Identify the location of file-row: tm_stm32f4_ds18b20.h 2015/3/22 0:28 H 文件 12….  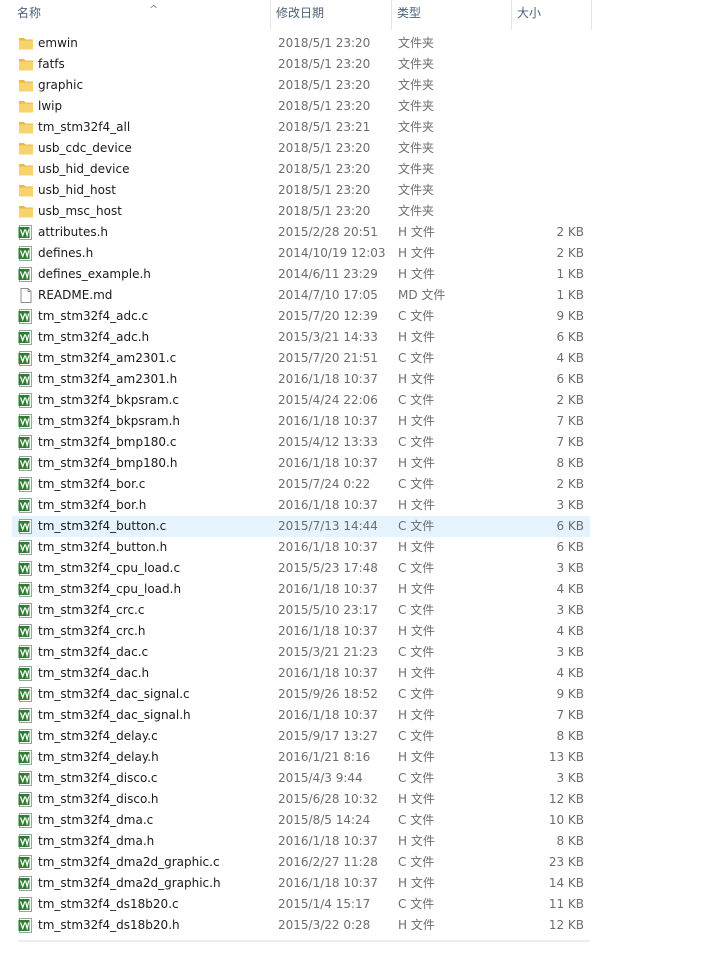
(301, 925).